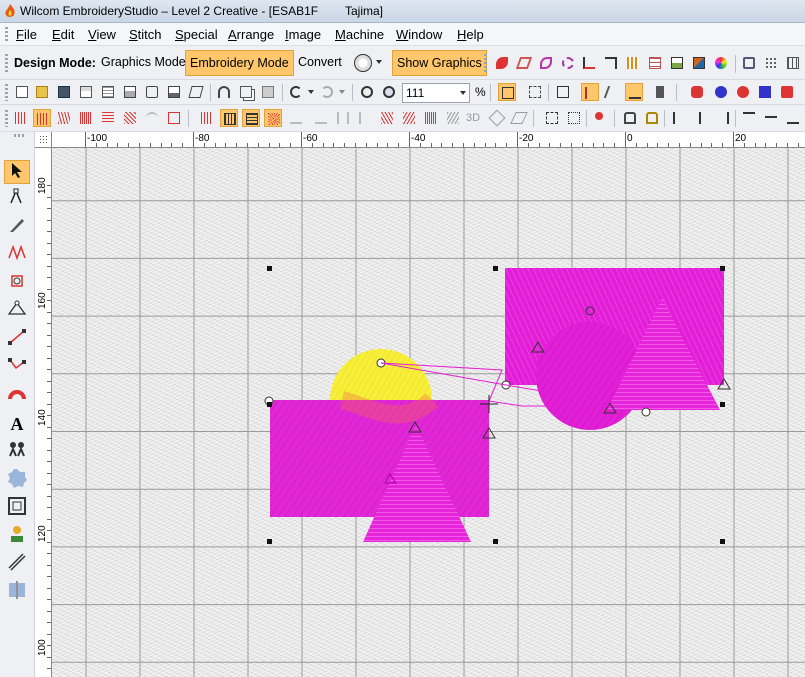 This screenshot has height=677, width=805. Describe the element at coordinates (749, 63) in the screenshot. I see `machine-icon` at that location.